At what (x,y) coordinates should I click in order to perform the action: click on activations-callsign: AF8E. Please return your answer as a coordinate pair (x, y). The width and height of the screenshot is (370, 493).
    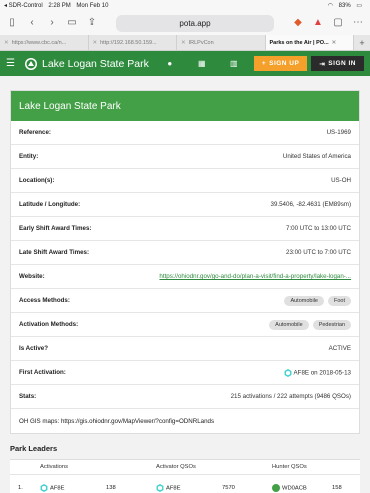
    Looking at the image, I should click on (73, 487).